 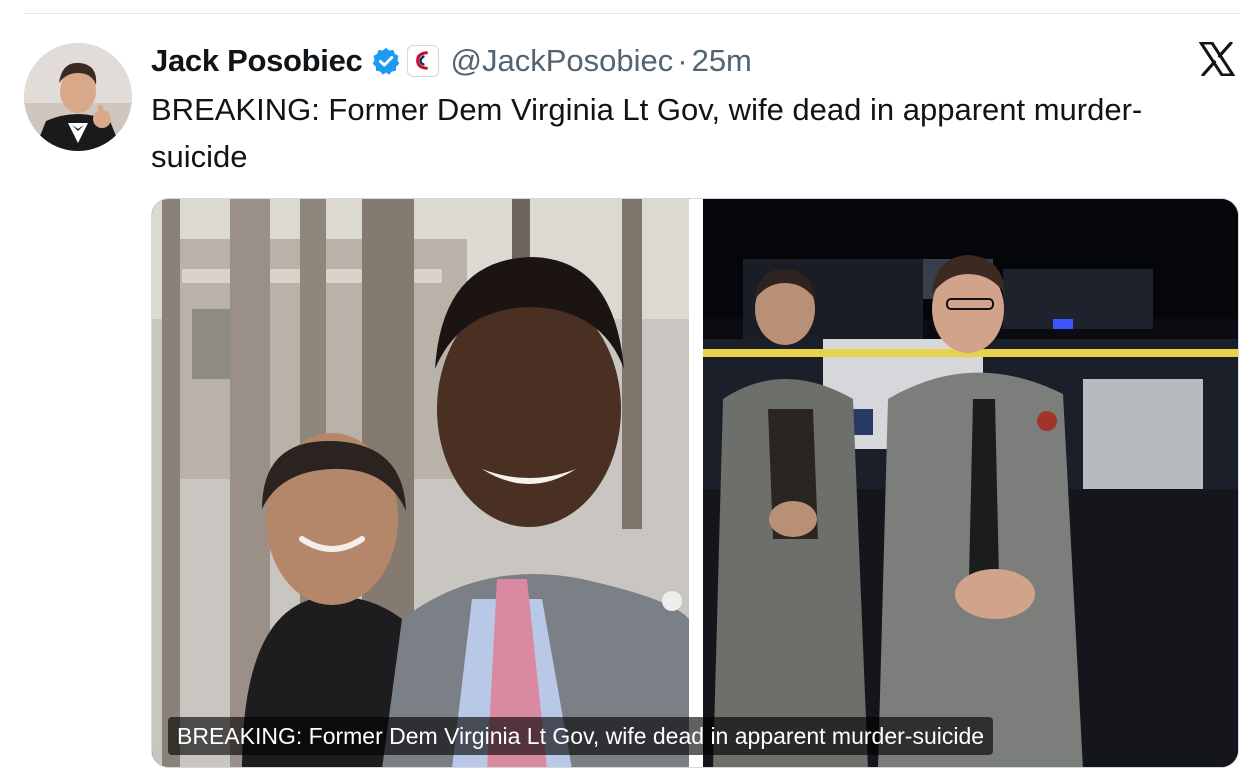 What do you see at coordinates (1217, 59) in the screenshot?
I see `x-logo-icon` at bounding box center [1217, 59].